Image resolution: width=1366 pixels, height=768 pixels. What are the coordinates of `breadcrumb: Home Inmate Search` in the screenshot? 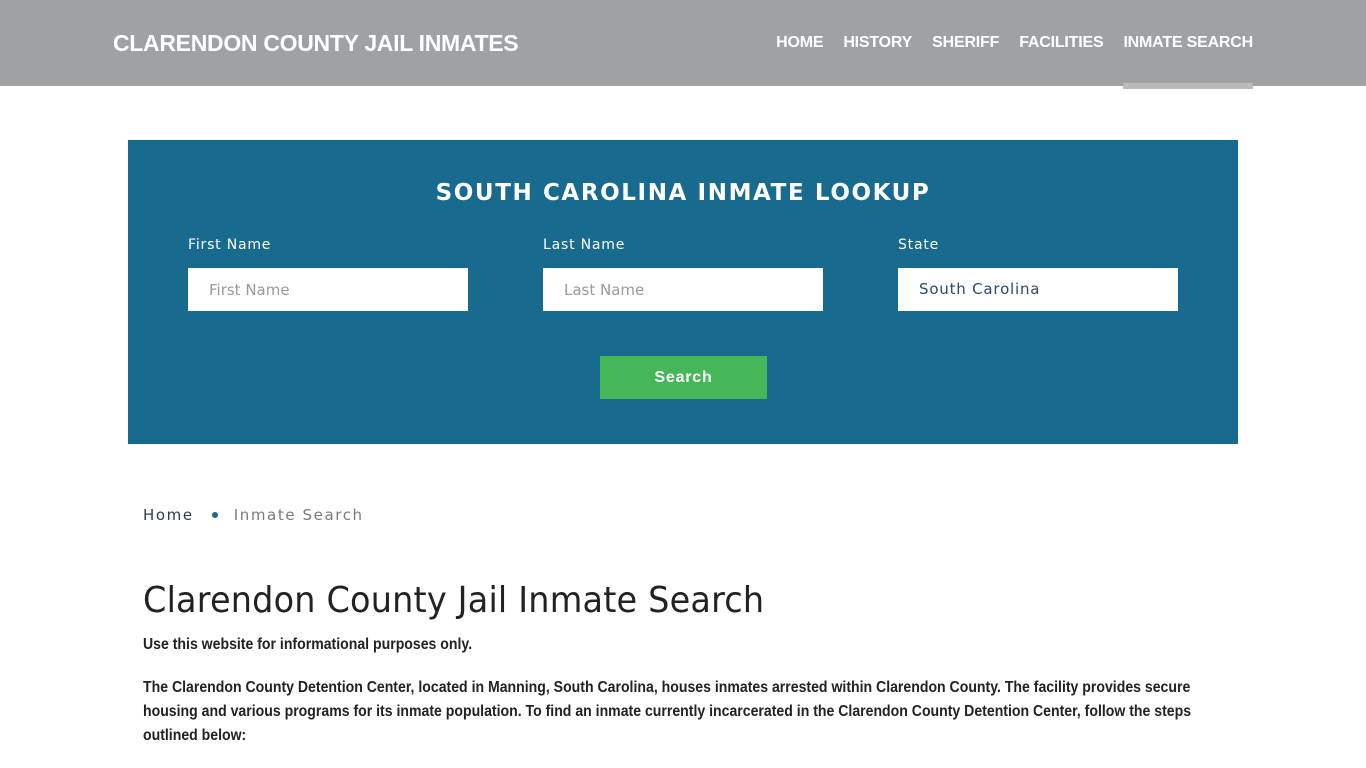 It's located at (253, 515).